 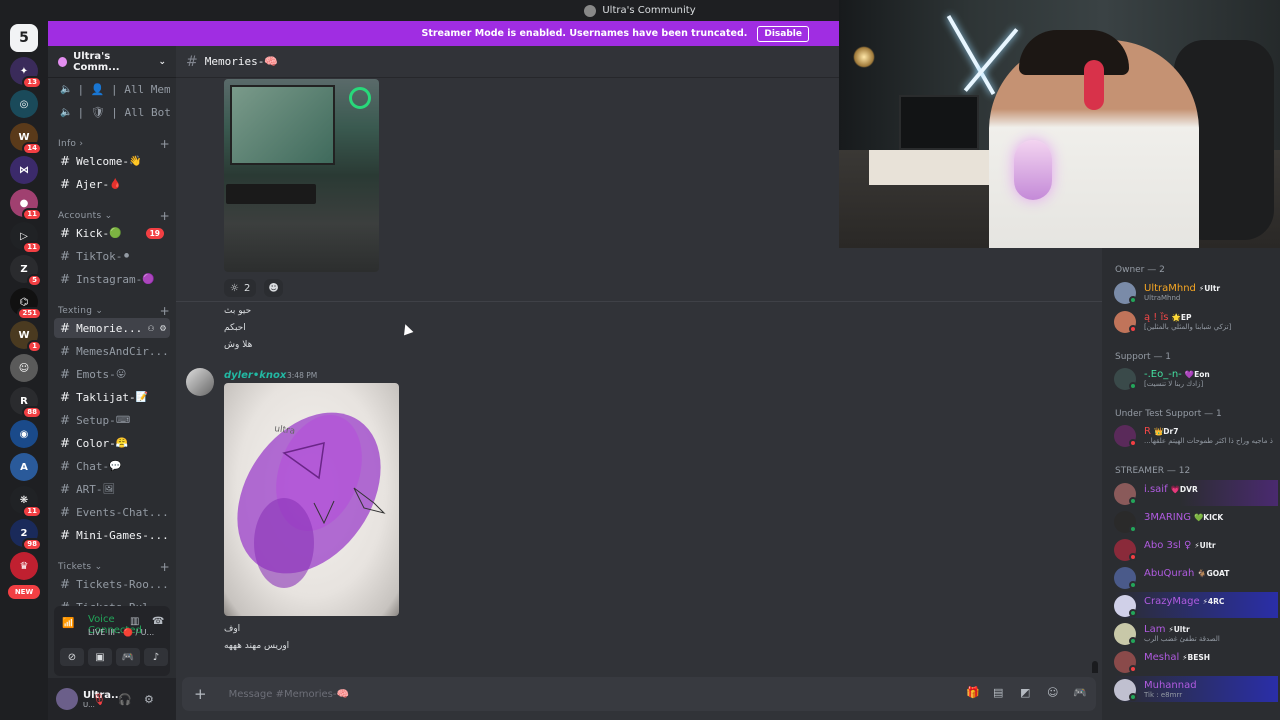 What do you see at coordinates (114, 216) in the screenshot?
I see `category-accounts: Accounts ⌄ +` at bounding box center [114, 216].